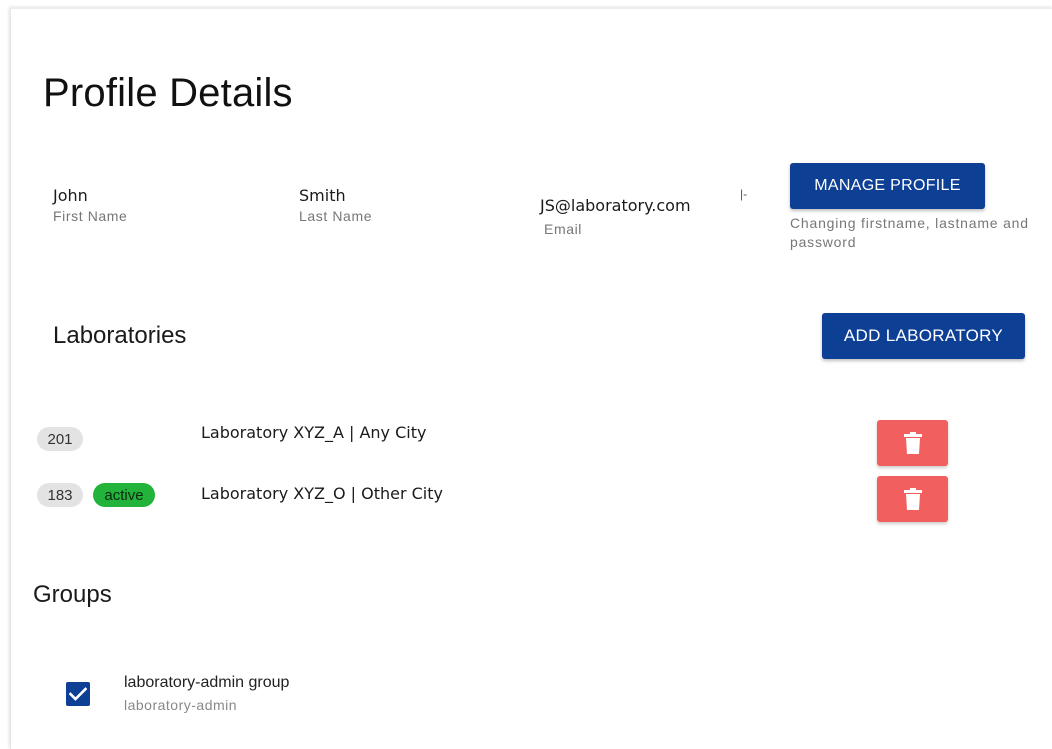 Image resolution: width=1052 pixels, height=749 pixels. What do you see at coordinates (120, 335) in the screenshot?
I see `laboratories-title: Laboratories` at bounding box center [120, 335].